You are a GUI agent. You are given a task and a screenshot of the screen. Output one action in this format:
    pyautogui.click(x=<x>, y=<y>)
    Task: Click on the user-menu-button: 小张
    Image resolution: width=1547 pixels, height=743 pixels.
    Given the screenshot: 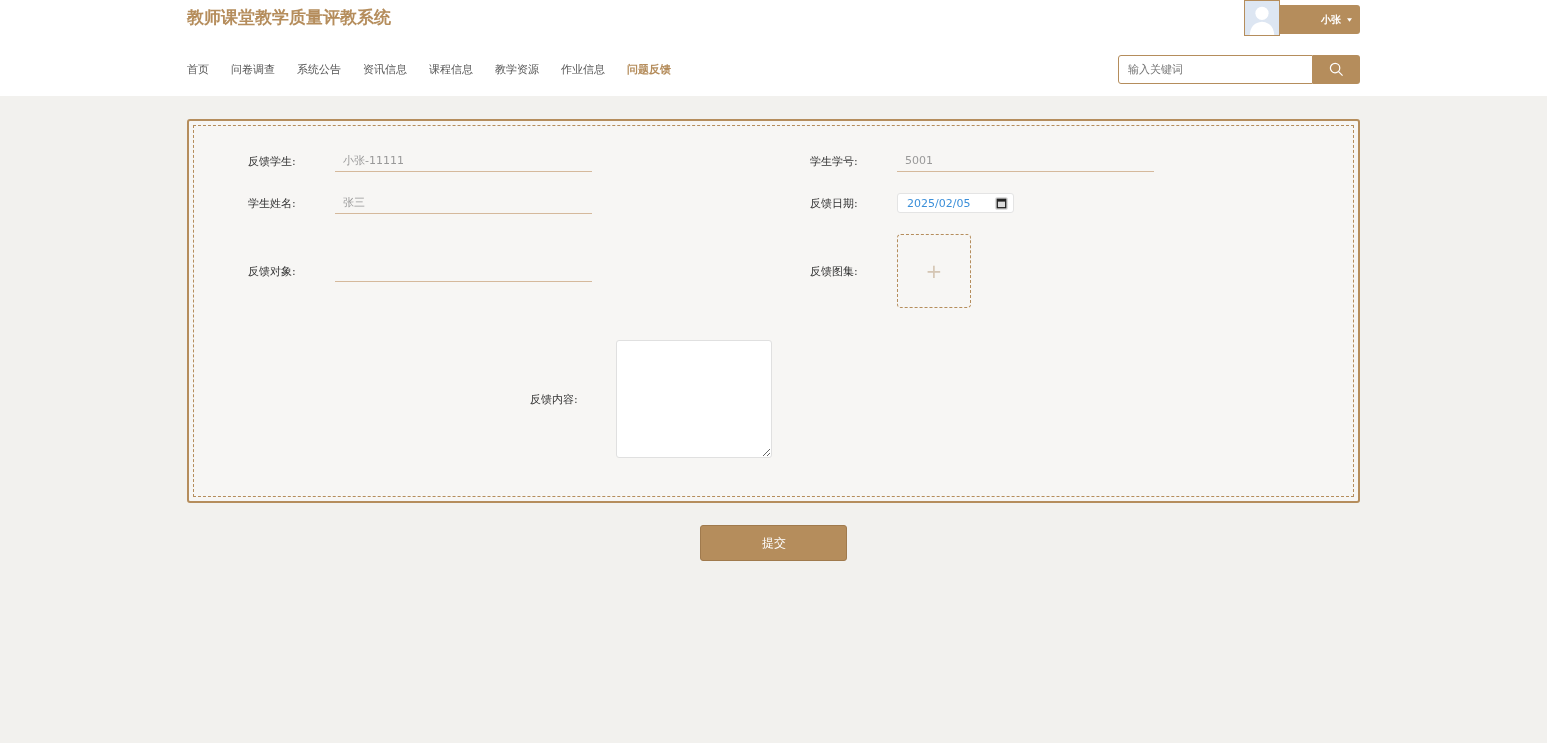 What is the action you would take?
    pyautogui.click(x=1320, y=19)
    